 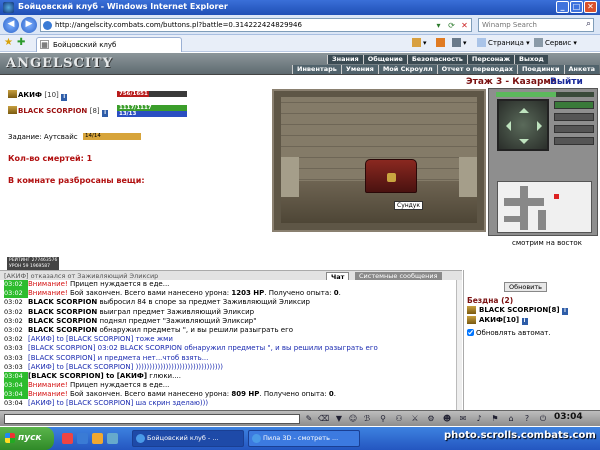 What do you see at coordinates (566, 82) in the screenshot?
I see `exit-link: Выйти` at bounding box center [566, 82].